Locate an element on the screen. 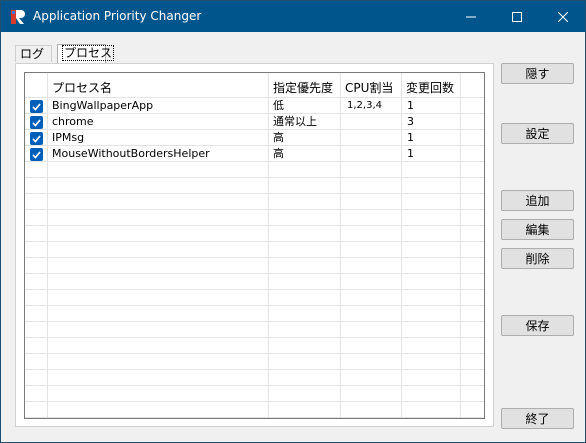 The height and width of the screenshot is (443, 586). edit-button: 編集 is located at coordinates (537, 229).